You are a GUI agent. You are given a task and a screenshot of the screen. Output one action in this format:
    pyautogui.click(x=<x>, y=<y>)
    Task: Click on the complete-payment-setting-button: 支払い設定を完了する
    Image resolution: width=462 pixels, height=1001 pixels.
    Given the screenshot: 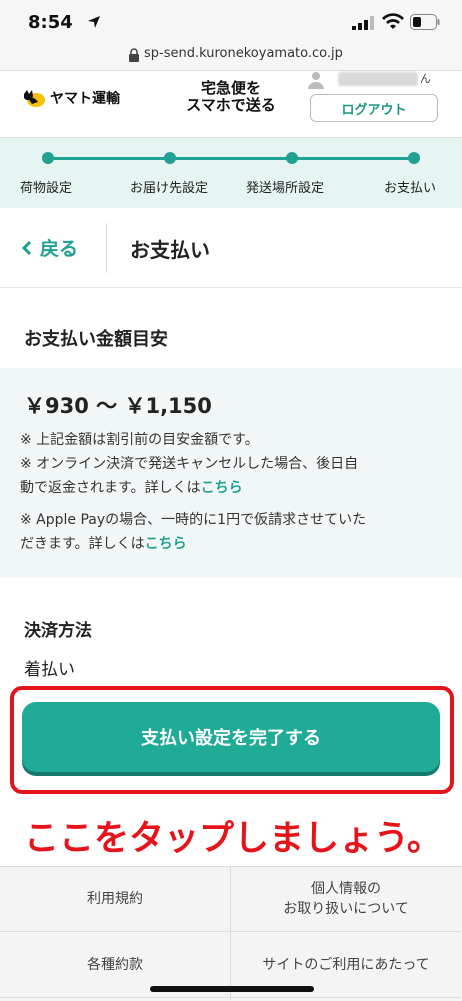 What is the action you would take?
    pyautogui.click(x=231, y=737)
    